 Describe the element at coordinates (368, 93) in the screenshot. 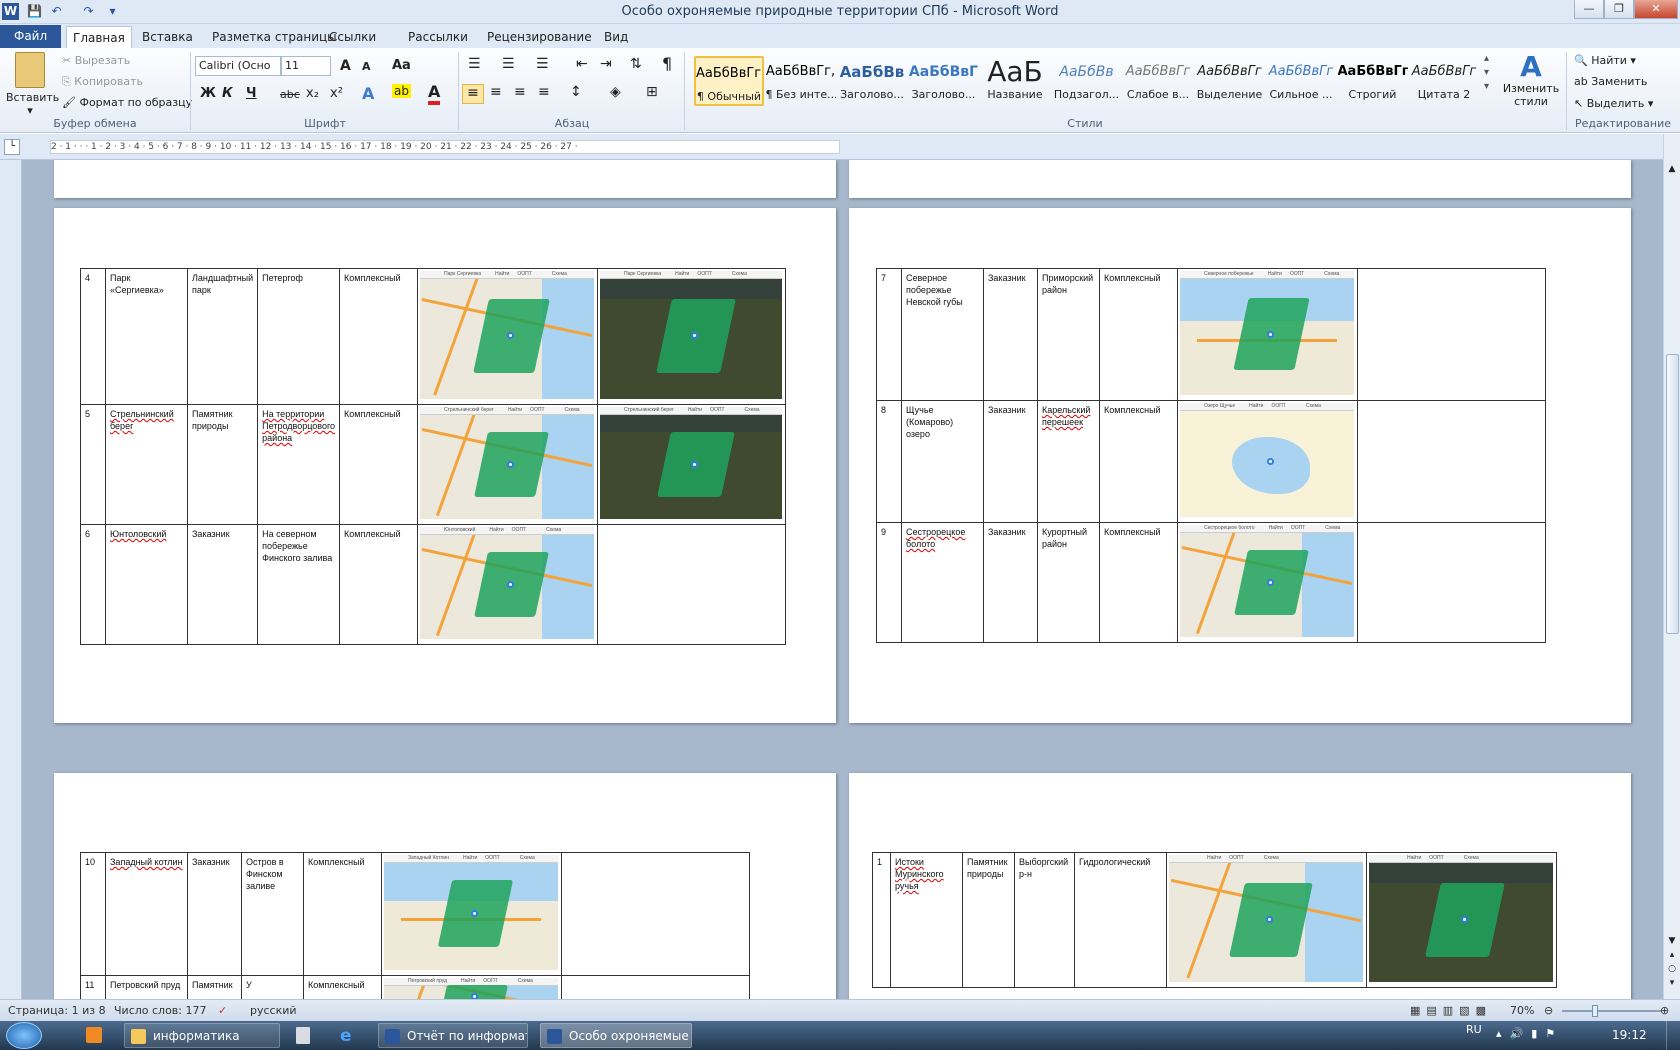

I see `text-effects-button: A` at that location.